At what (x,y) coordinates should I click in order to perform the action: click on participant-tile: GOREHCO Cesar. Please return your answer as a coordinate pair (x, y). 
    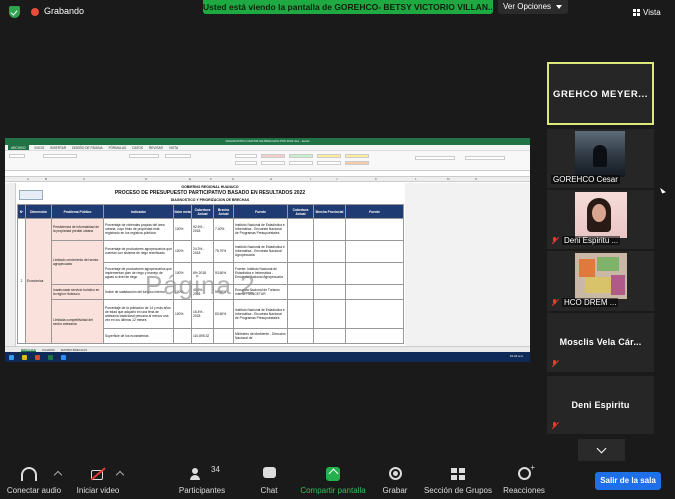
    Looking at the image, I should click on (600, 158).